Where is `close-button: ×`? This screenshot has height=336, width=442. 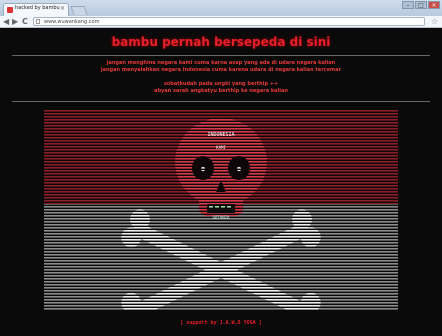 close-button: × is located at coordinates (434, 5).